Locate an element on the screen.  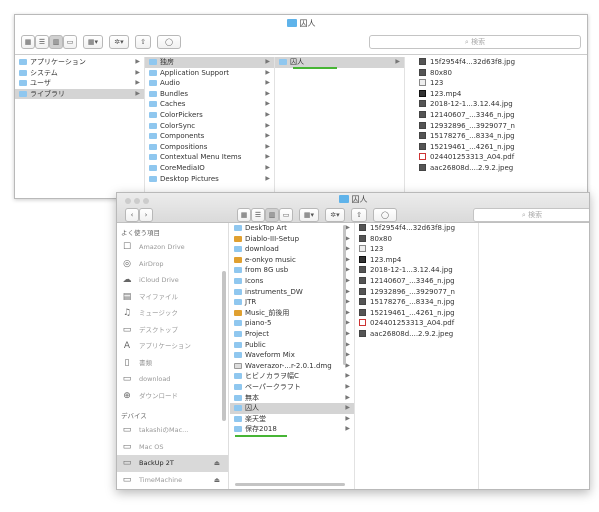
list-item: Music_前後用 ▶ is located at coordinates (292, 313).